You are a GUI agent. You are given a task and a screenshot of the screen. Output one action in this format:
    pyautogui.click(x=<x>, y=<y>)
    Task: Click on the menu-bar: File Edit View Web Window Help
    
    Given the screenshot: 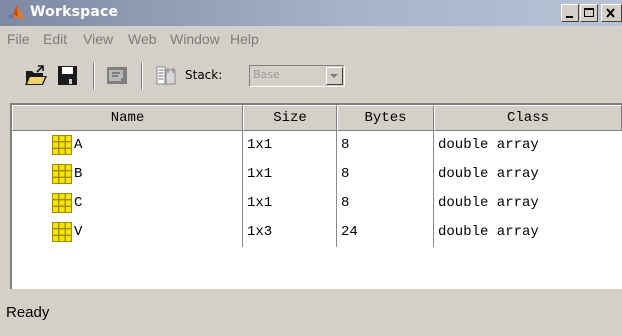 What is the action you would take?
    pyautogui.click(x=311, y=39)
    